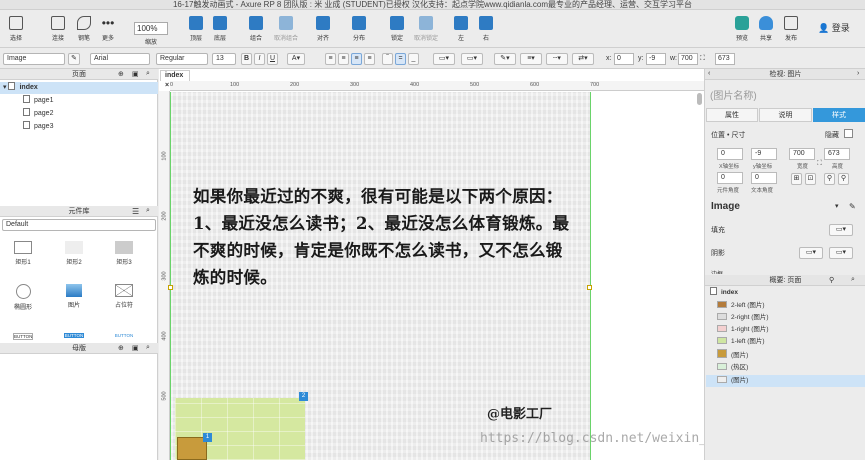 Image resolution: width=865 pixels, height=460 pixels. Describe the element at coordinates (486, 29) in the screenshot. I see `align-right-button: 右` at that location.